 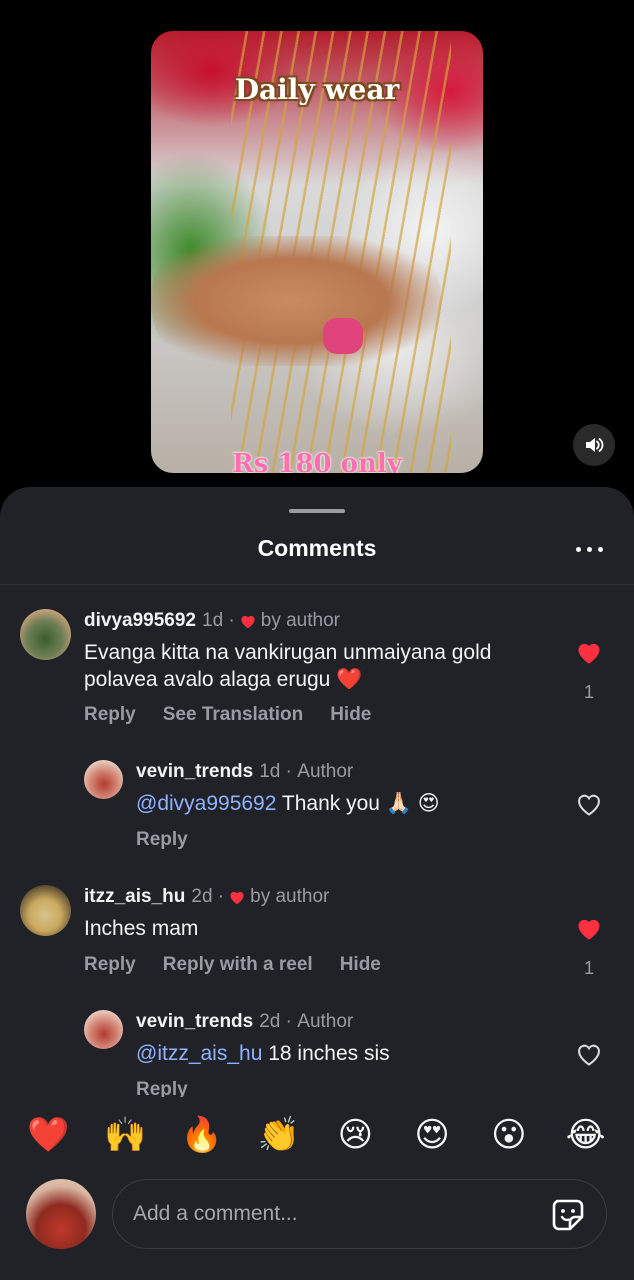 What do you see at coordinates (270, 1021) in the screenshot?
I see `reply-time: 2d` at bounding box center [270, 1021].